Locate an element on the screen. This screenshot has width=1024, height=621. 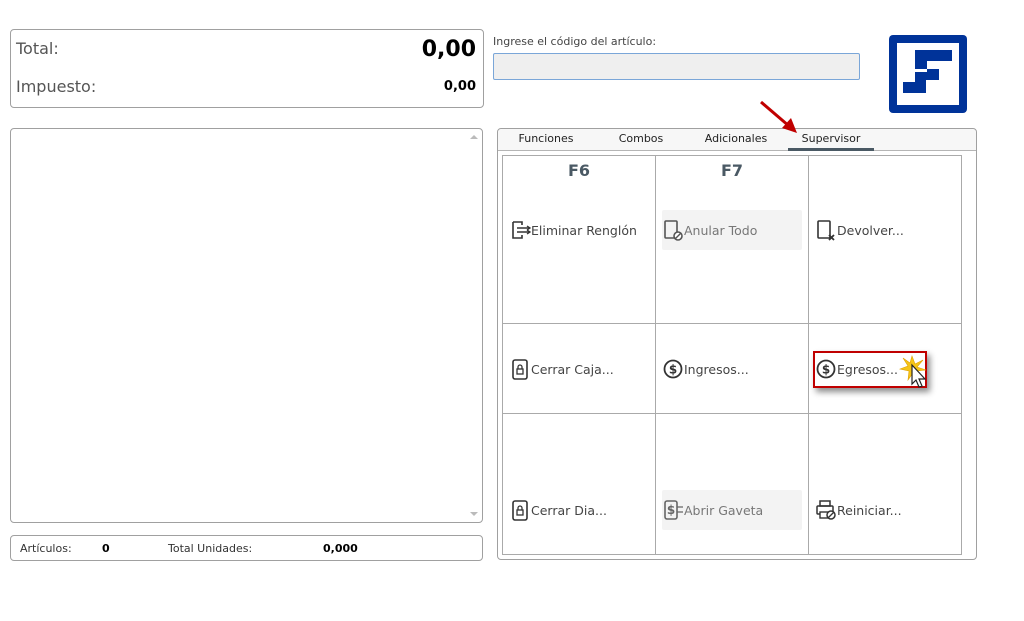
units-label: Total Unidades: is located at coordinates (210, 548).